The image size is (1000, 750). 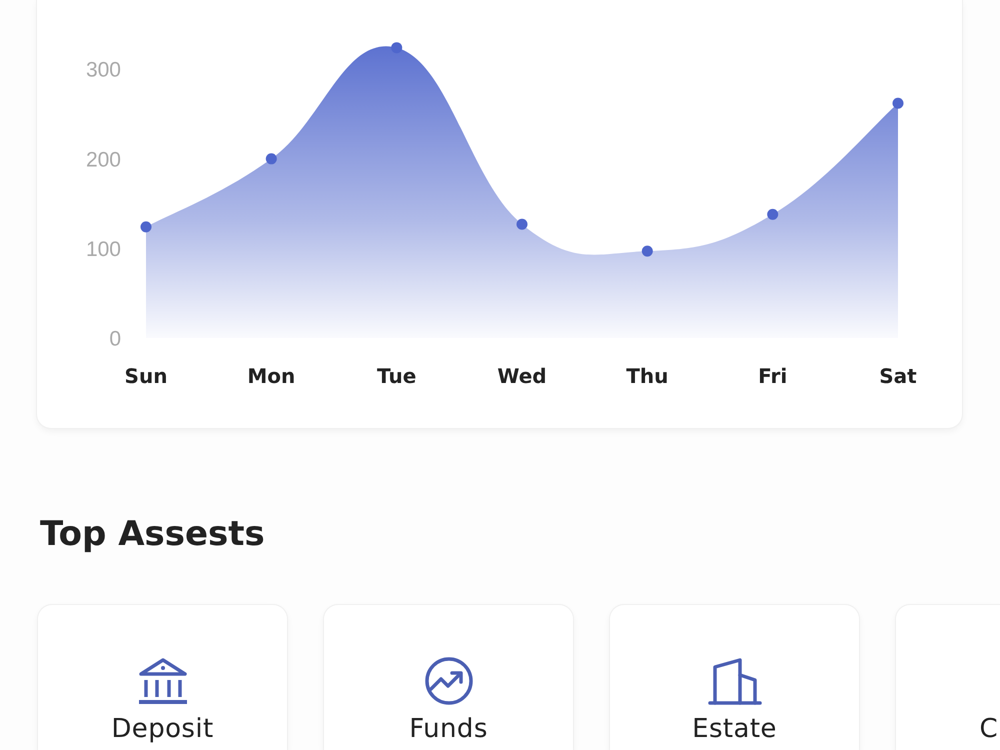 I want to click on trend-chart-icon, so click(x=448, y=681).